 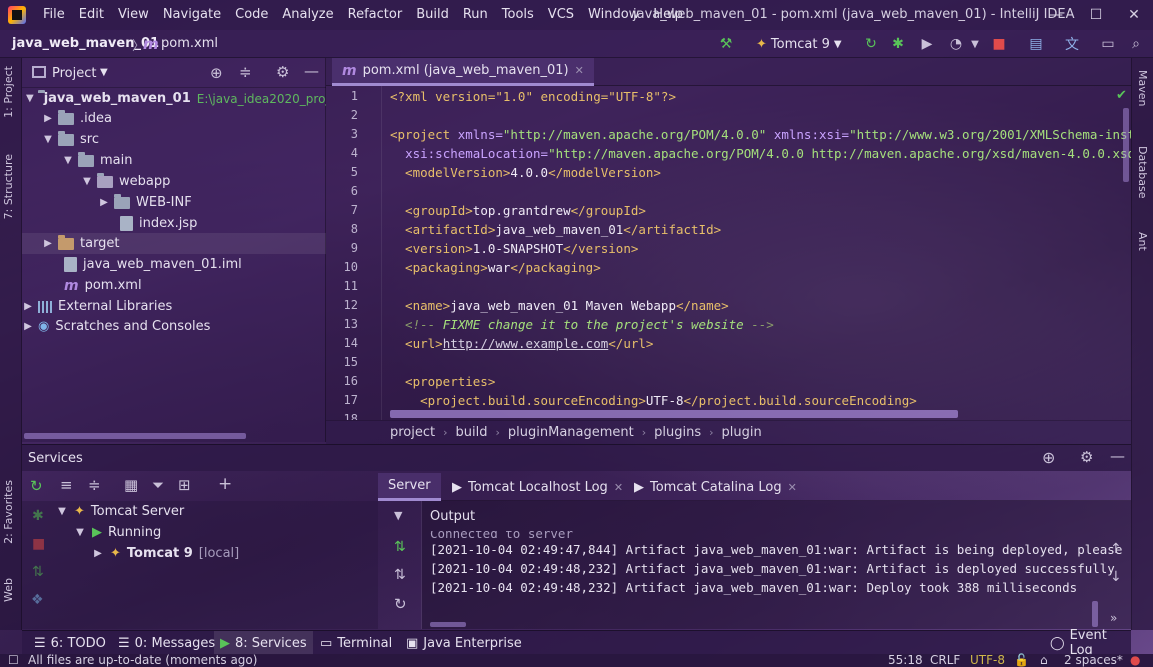 I want to click on caret-position: 55:18, so click(x=905, y=660).